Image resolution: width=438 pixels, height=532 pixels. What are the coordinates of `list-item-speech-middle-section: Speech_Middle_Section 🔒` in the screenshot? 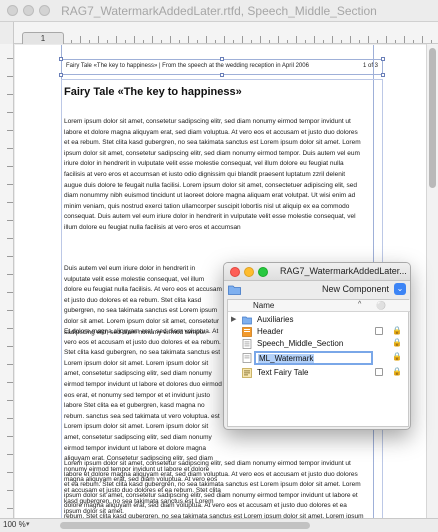 It's located at (319, 344).